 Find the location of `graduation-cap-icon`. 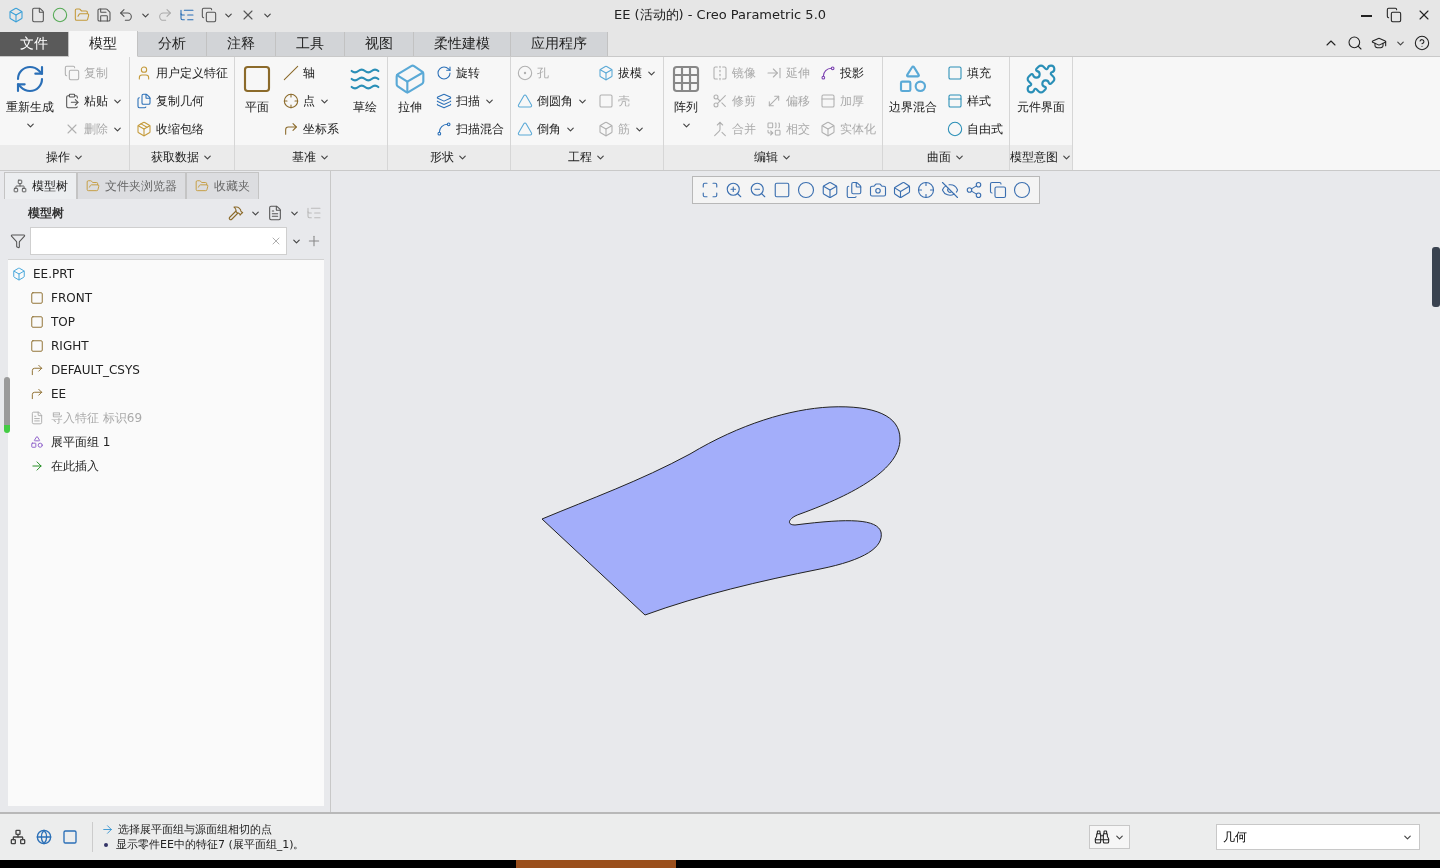

graduation-cap-icon is located at coordinates (1379, 43).